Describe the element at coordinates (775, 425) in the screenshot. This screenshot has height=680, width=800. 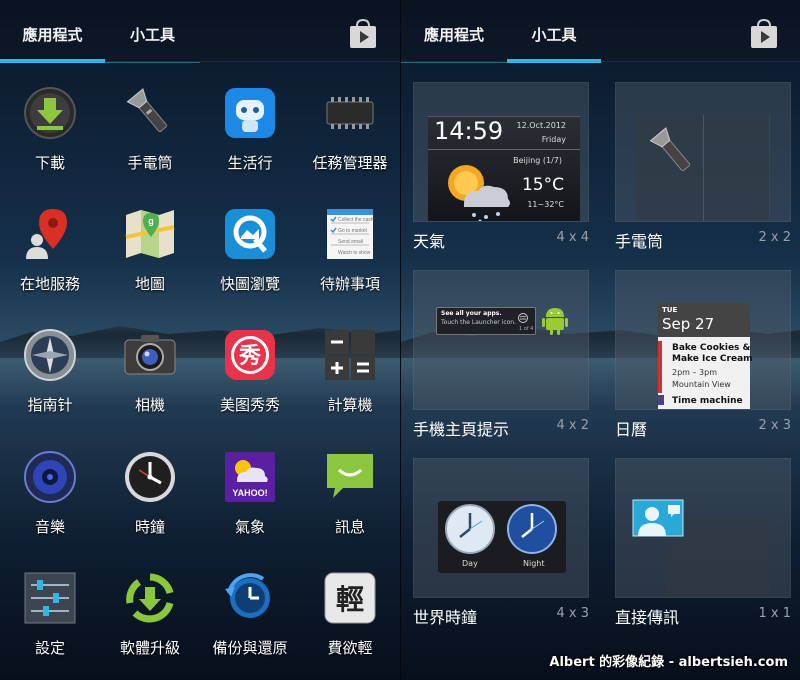
I see `widget-size: 2 x 3` at that location.